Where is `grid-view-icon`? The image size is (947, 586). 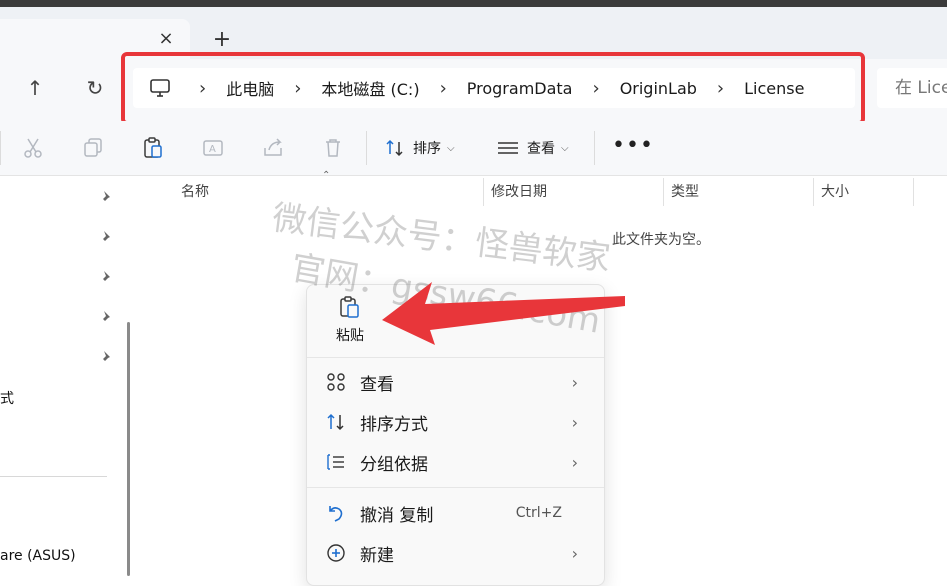 grid-view-icon is located at coordinates (336, 382).